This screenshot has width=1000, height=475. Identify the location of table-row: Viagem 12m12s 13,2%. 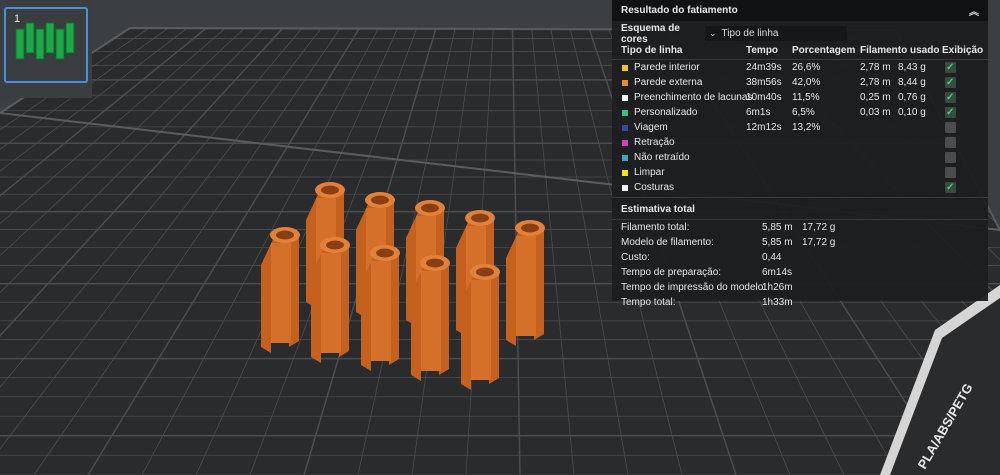
(800, 127).